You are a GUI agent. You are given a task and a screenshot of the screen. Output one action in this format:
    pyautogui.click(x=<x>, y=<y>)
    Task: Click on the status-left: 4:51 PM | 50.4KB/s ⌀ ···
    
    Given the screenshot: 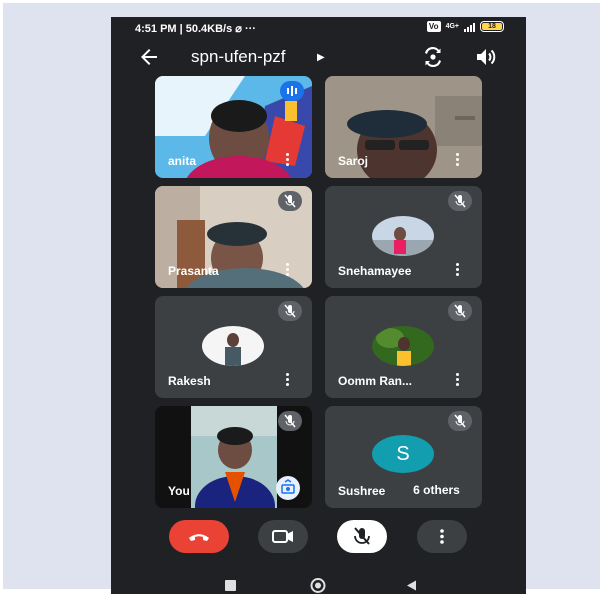 What is the action you would take?
    pyautogui.click(x=195, y=28)
    